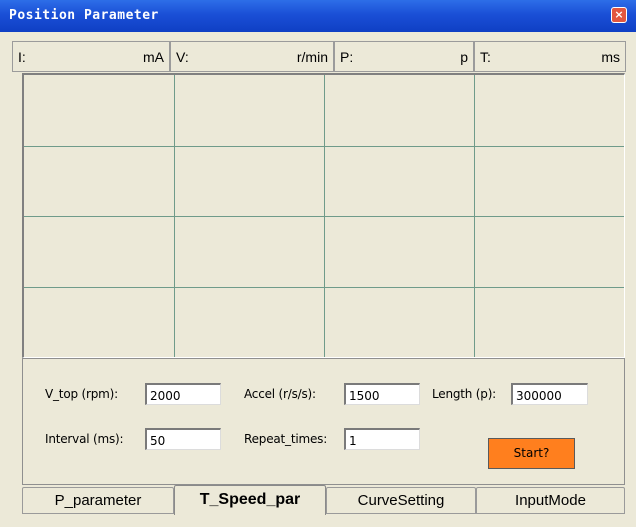 Image resolution: width=636 pixels, height=527 pixels. I want to click on interval-label: Interval (ms):, so click(84, 439).